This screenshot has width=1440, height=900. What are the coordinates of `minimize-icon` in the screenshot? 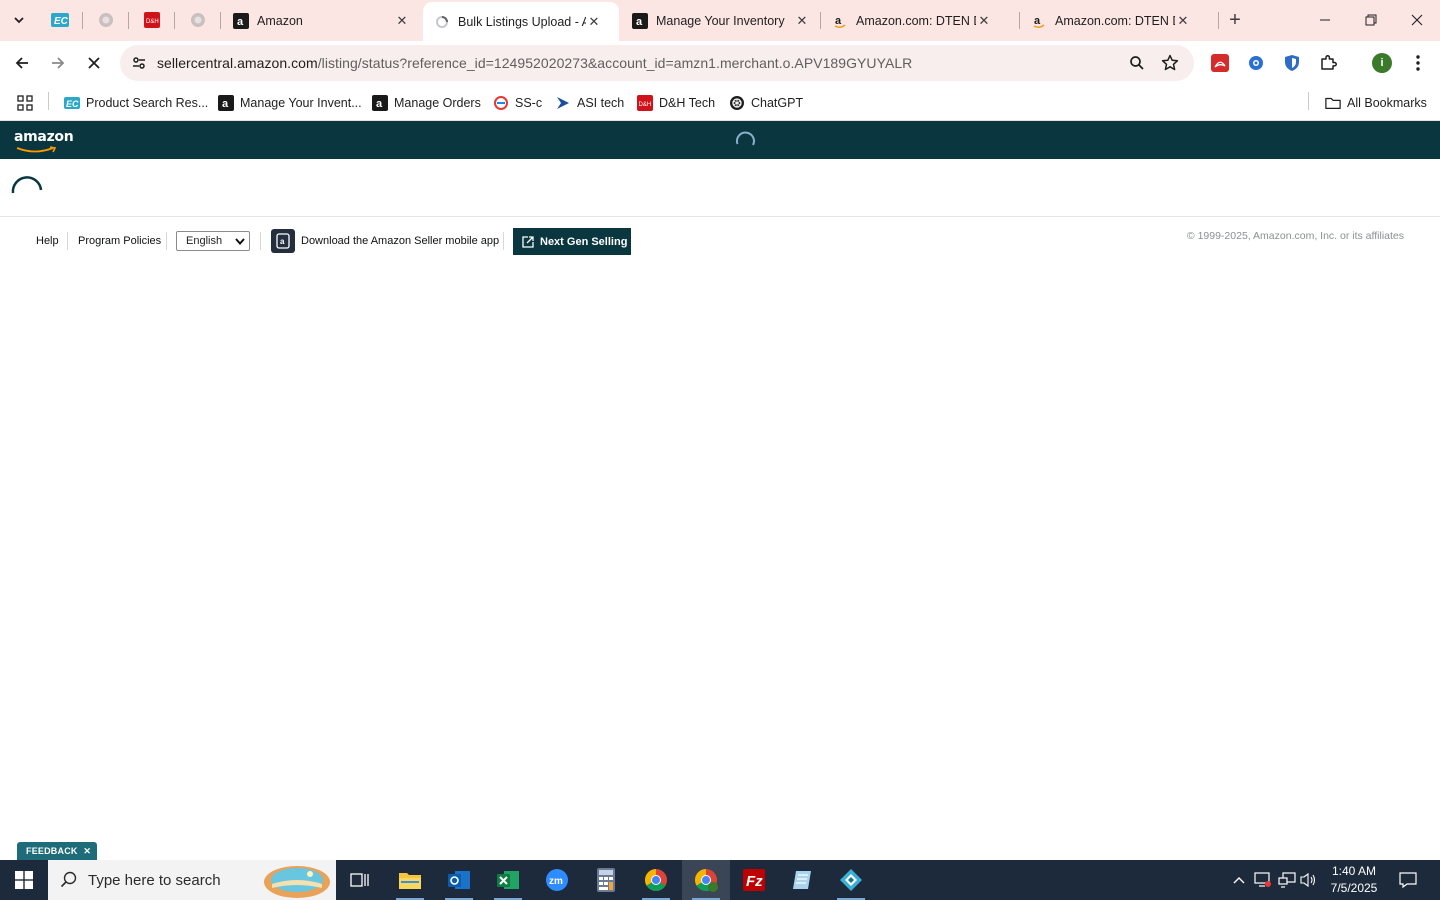 It's located at (1325, 20).